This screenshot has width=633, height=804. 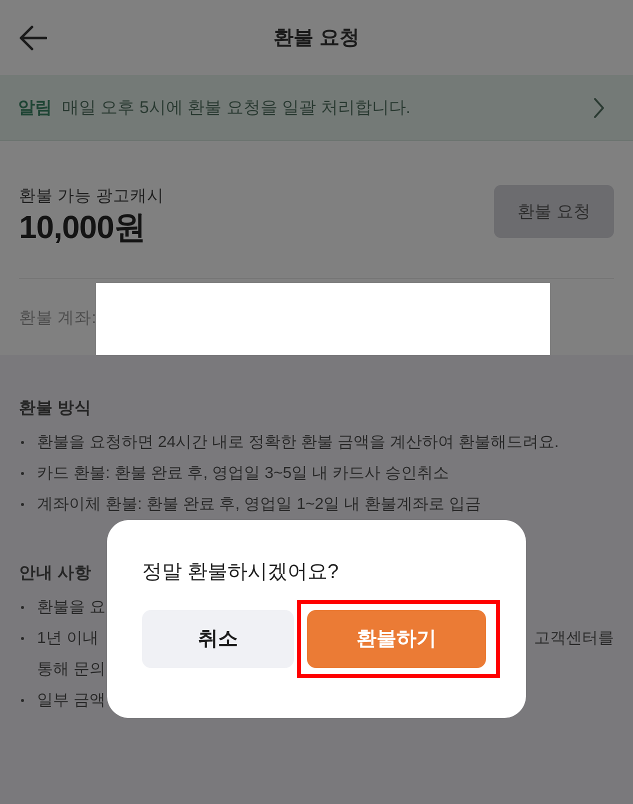 I want to click on page-title: 환불 요청, so click(x=316, y=38).